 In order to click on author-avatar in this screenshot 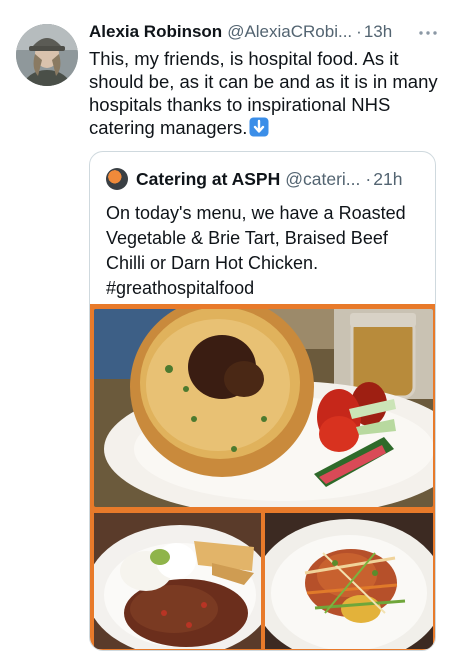, I will do `click(47, 55)`.